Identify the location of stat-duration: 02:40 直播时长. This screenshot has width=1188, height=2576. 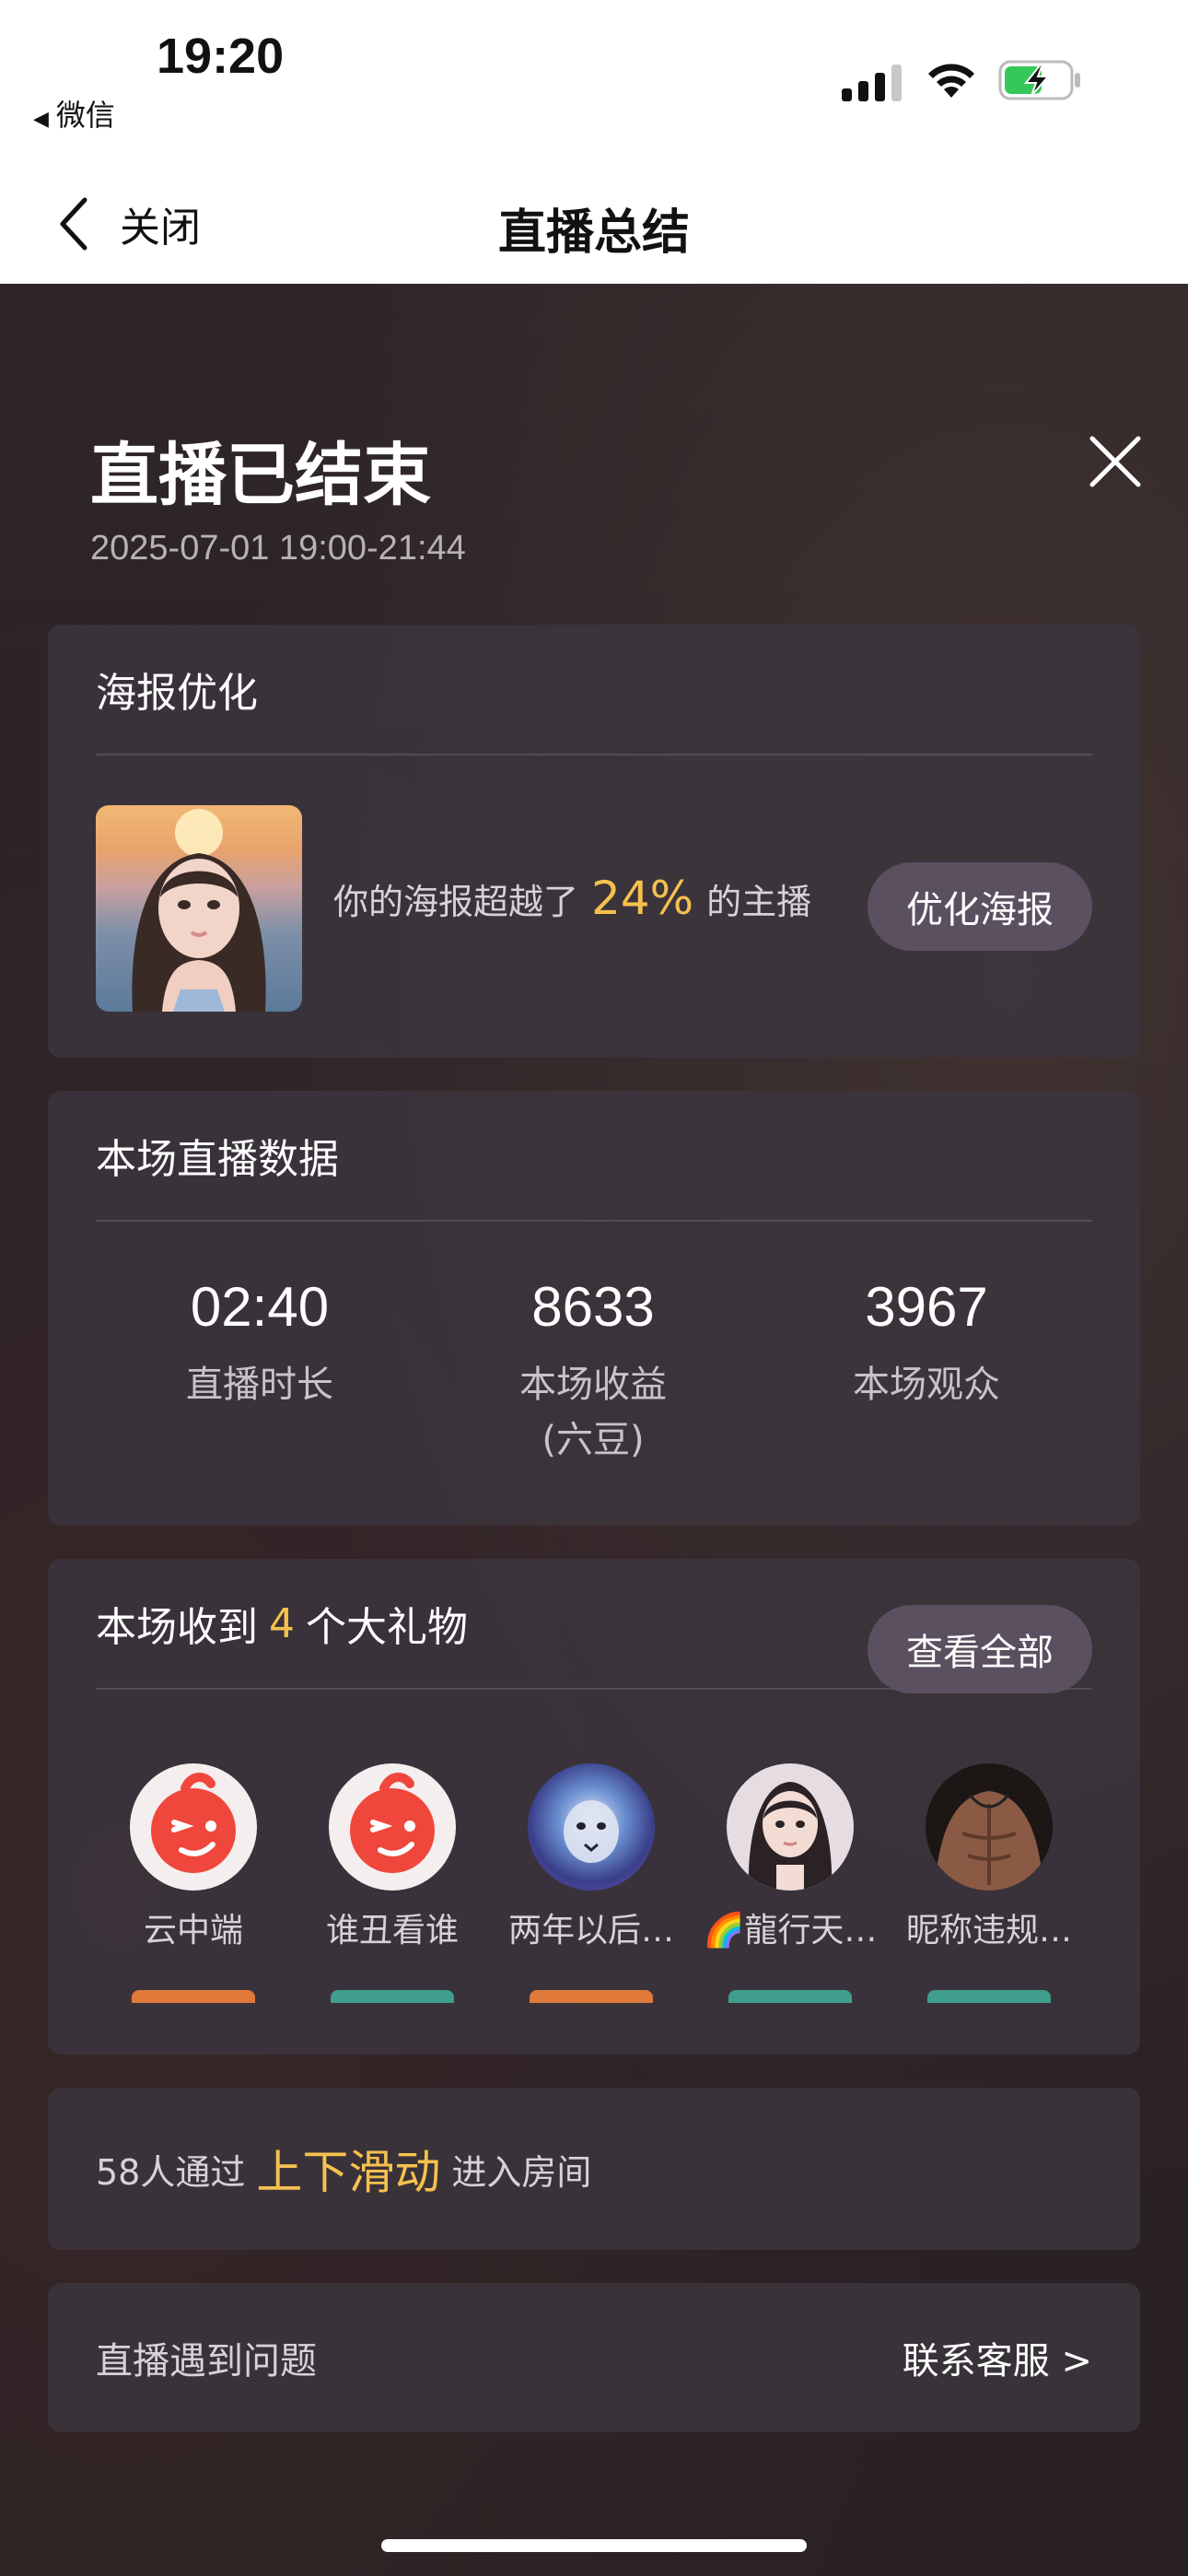
(259, 1343).